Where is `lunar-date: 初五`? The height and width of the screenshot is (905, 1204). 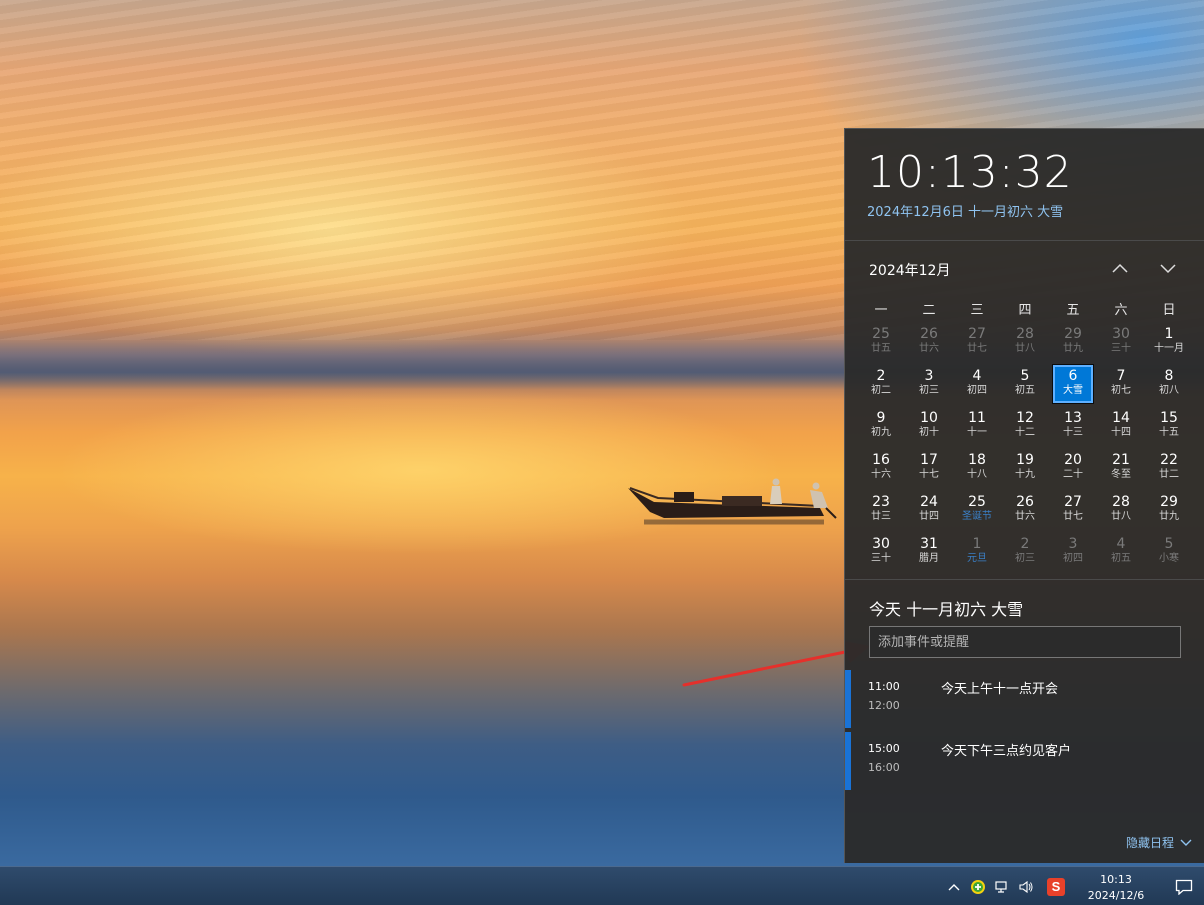 lunar-date: 初五 is located at coordinates (1121, 558).